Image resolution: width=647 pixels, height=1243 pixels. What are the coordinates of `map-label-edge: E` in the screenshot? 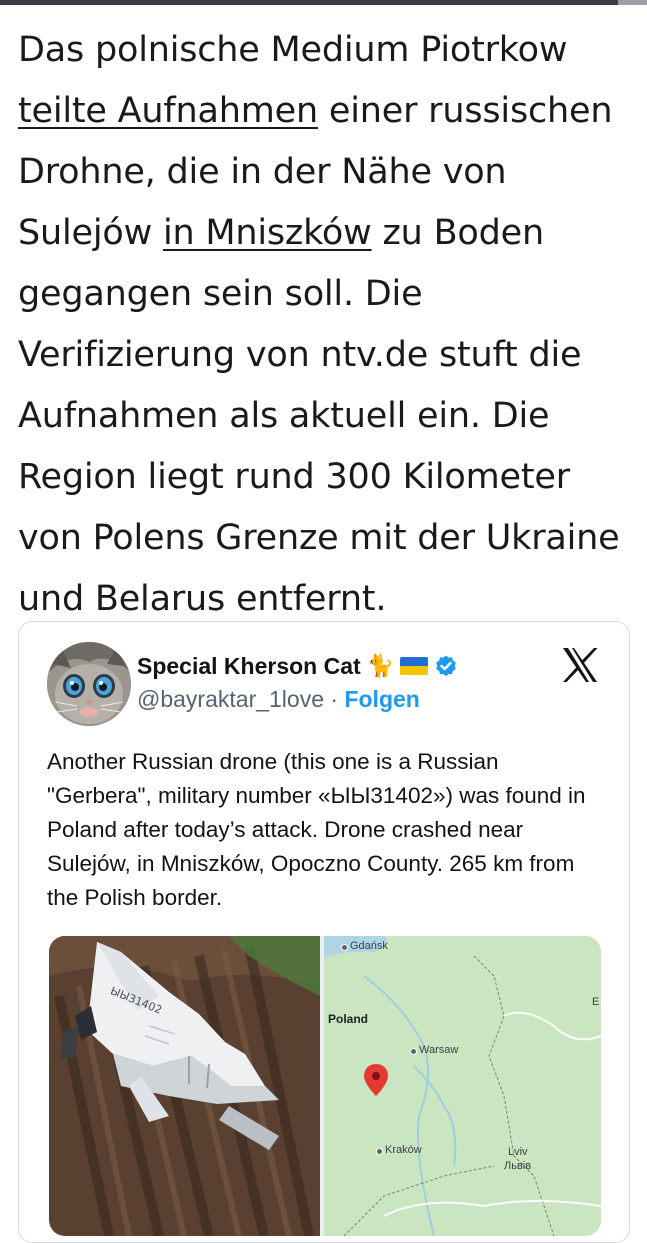 It's located at (596, 1002).